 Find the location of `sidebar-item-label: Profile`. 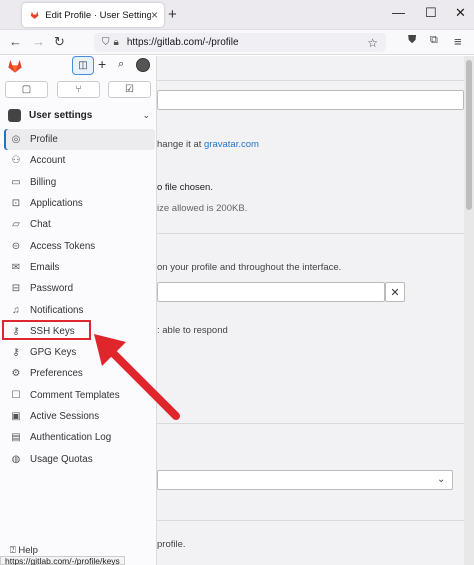

sidebar-item-label: Profile is located at coordinates (44, 140).